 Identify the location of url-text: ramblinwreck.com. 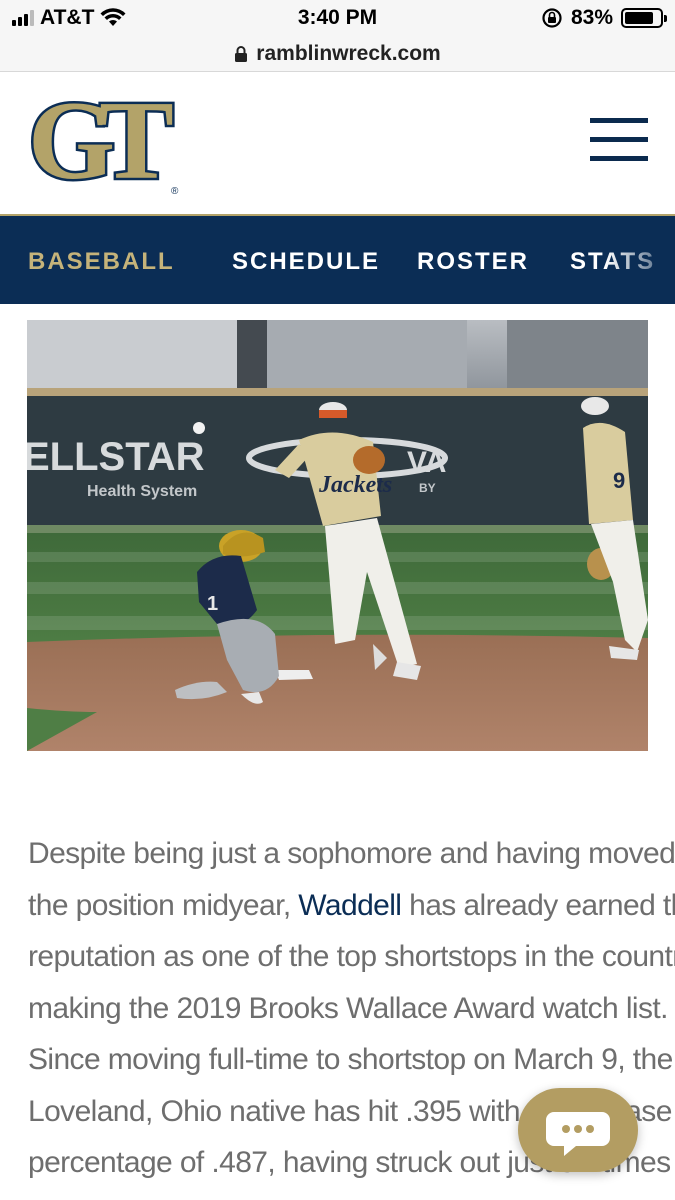
(348, 54).